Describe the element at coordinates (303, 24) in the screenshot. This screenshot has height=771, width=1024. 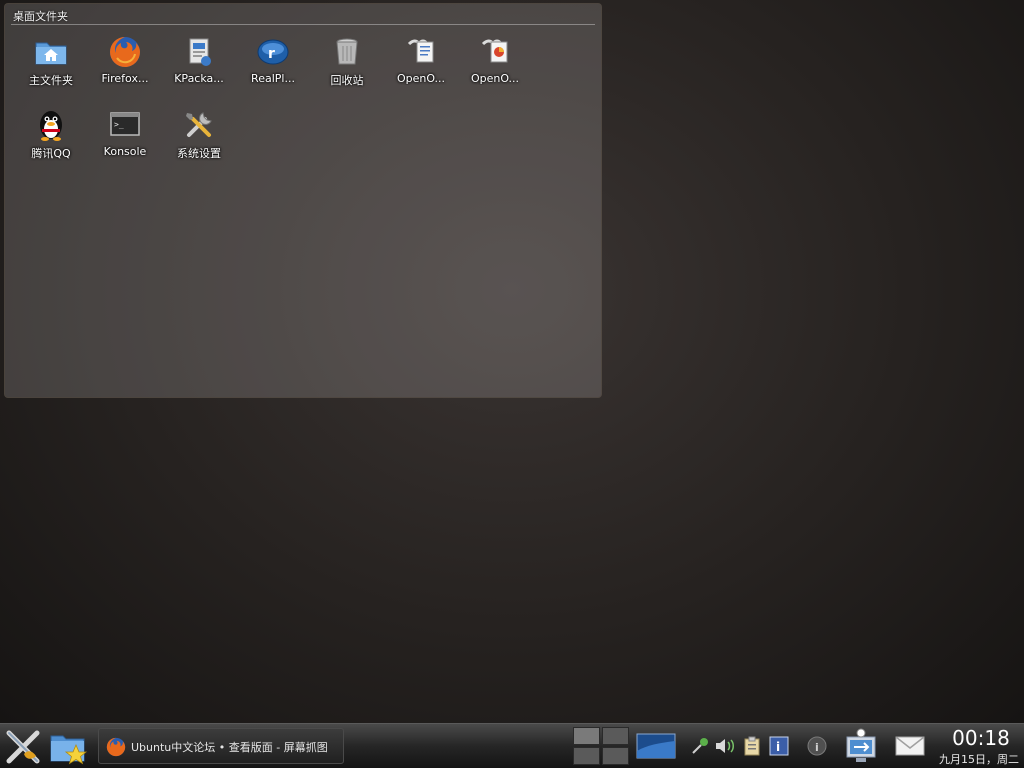
I see `folder-view-divider` at that location.